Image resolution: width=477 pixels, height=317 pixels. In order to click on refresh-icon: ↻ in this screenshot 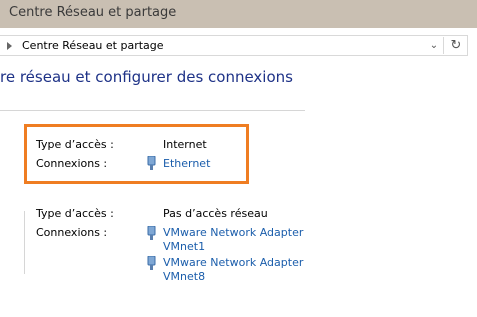, I will do `click(456, 45)`.